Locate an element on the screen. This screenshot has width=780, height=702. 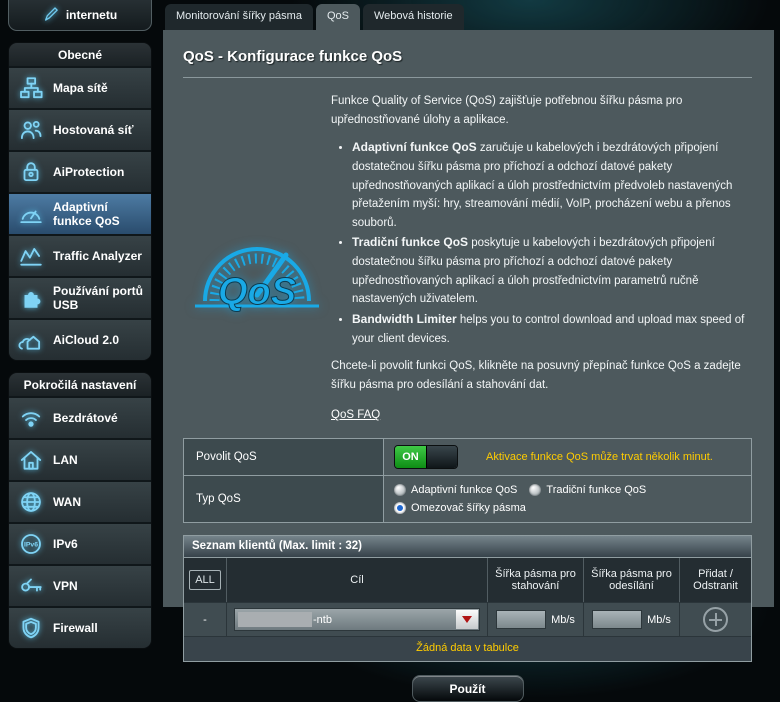
qos-enable-toggle: ON is located at coordinates (426, 457).